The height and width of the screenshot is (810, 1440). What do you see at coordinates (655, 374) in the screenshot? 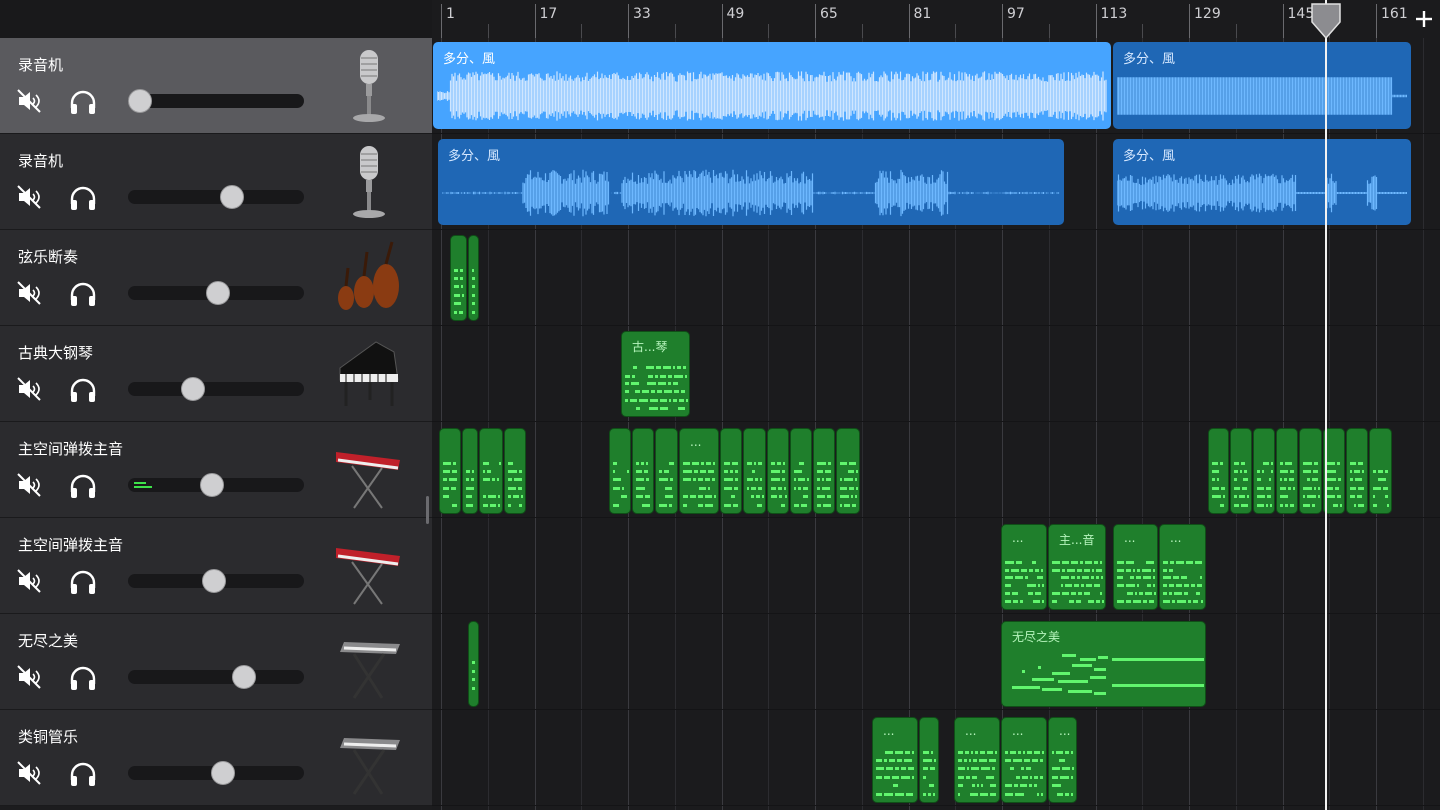
I see `midi-region: 古...琴` at bounding box center [655, 374].